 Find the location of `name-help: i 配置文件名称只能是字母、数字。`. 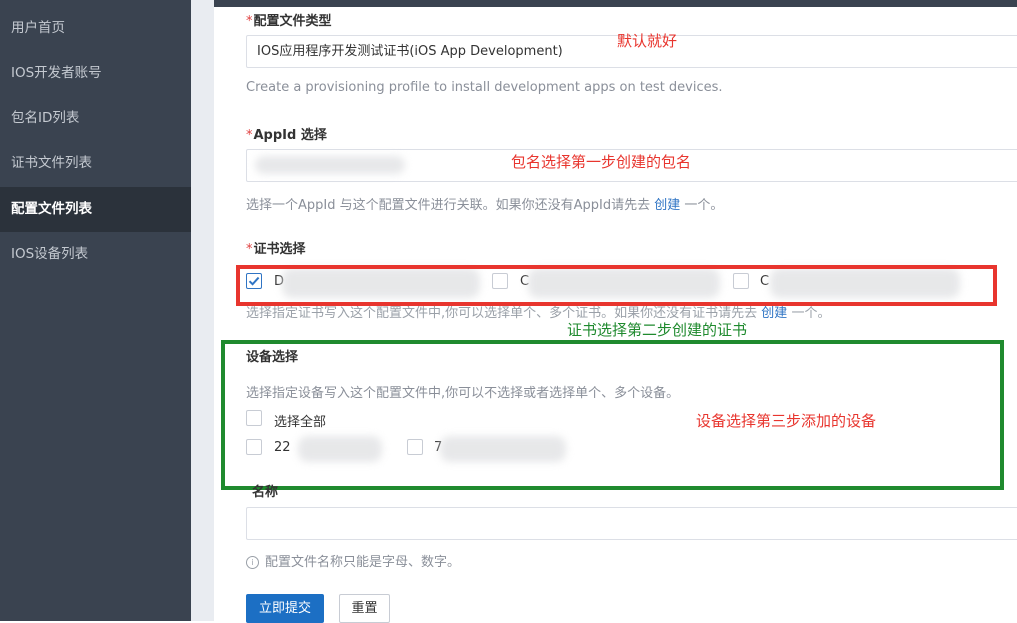

name-help: i 配置文件名称只能是字母、数字。 is located at coordinates (353, 560).